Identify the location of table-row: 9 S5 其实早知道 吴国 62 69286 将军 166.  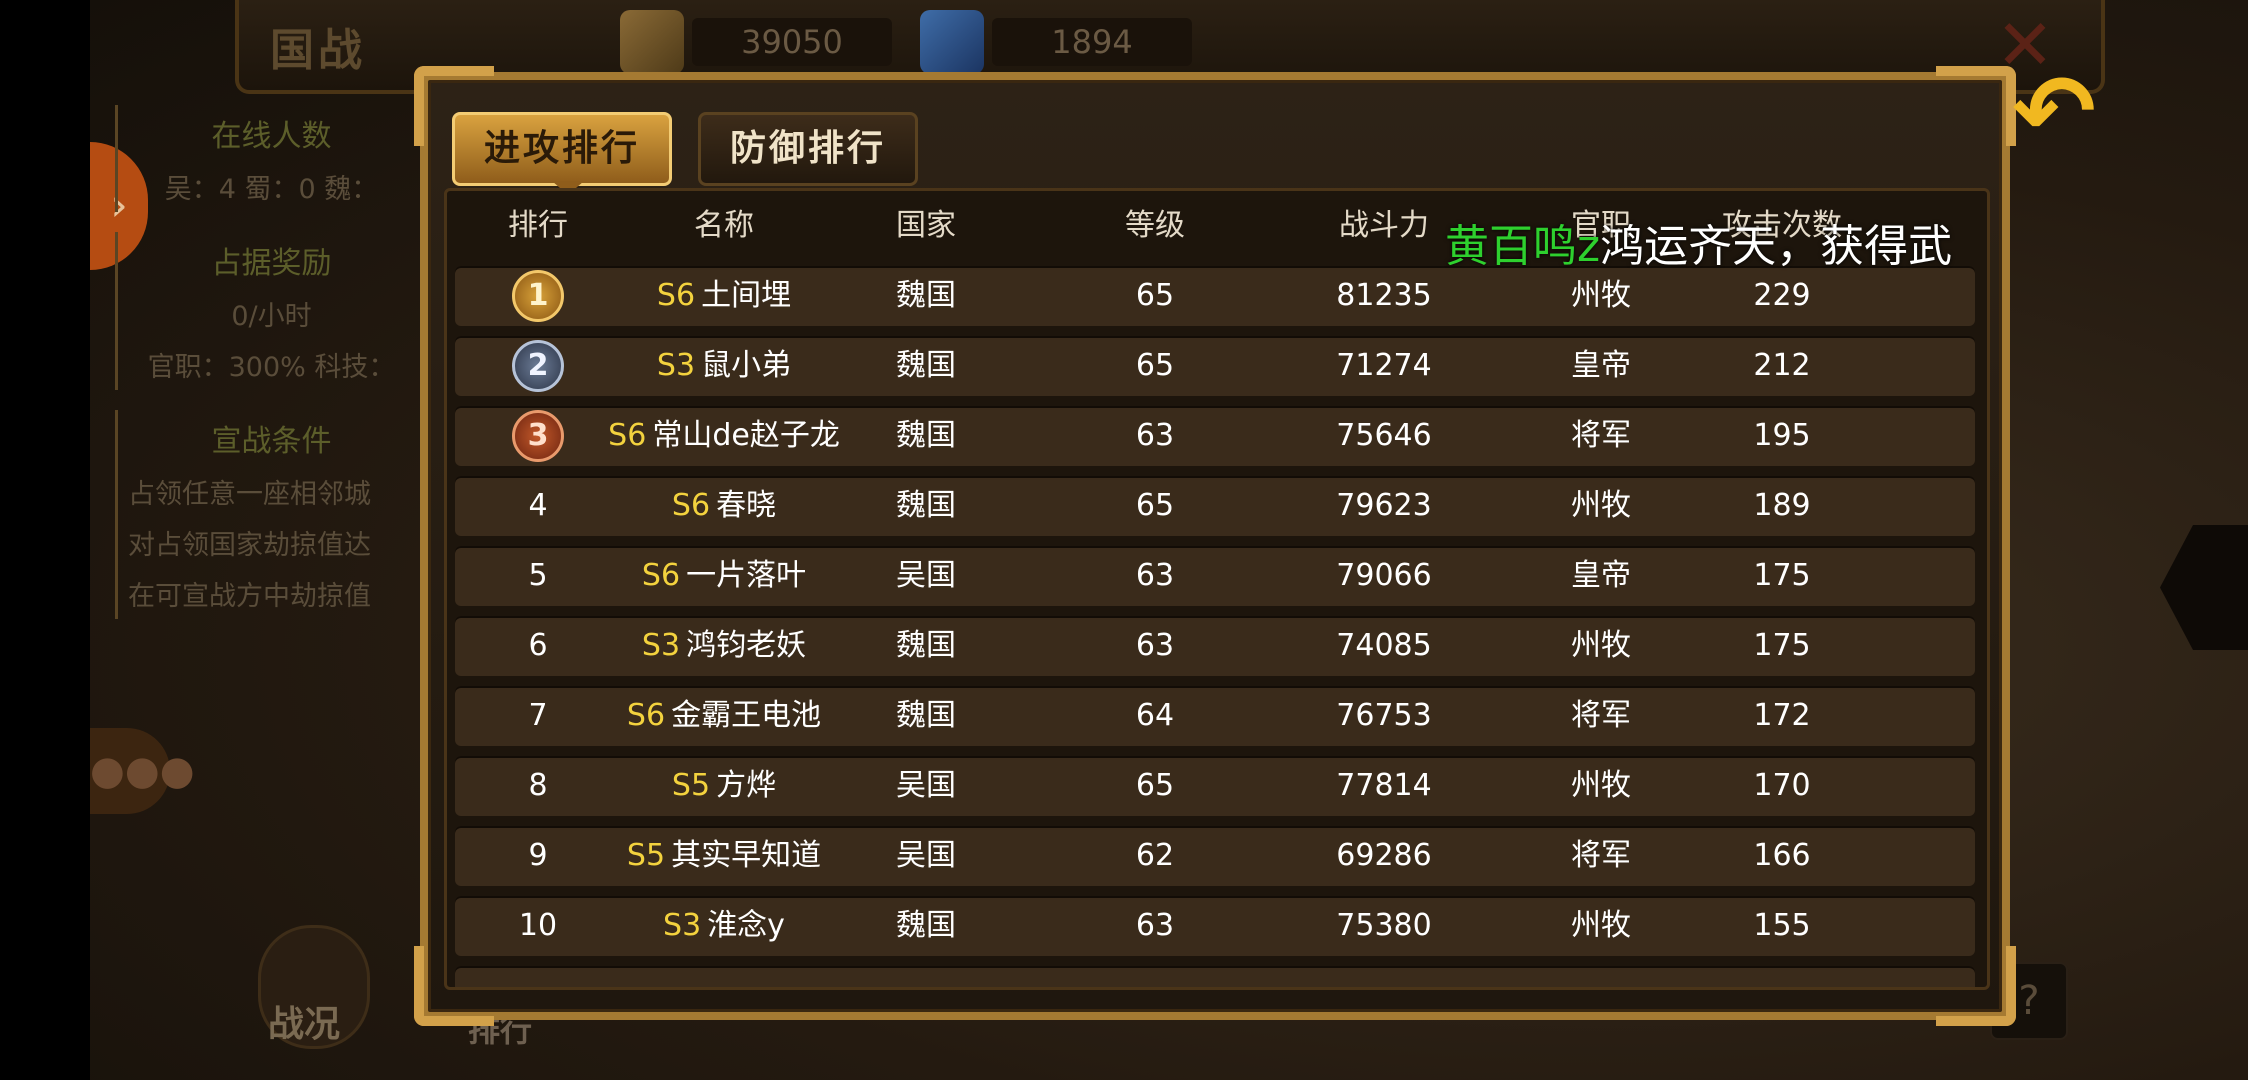
(1215, 856).